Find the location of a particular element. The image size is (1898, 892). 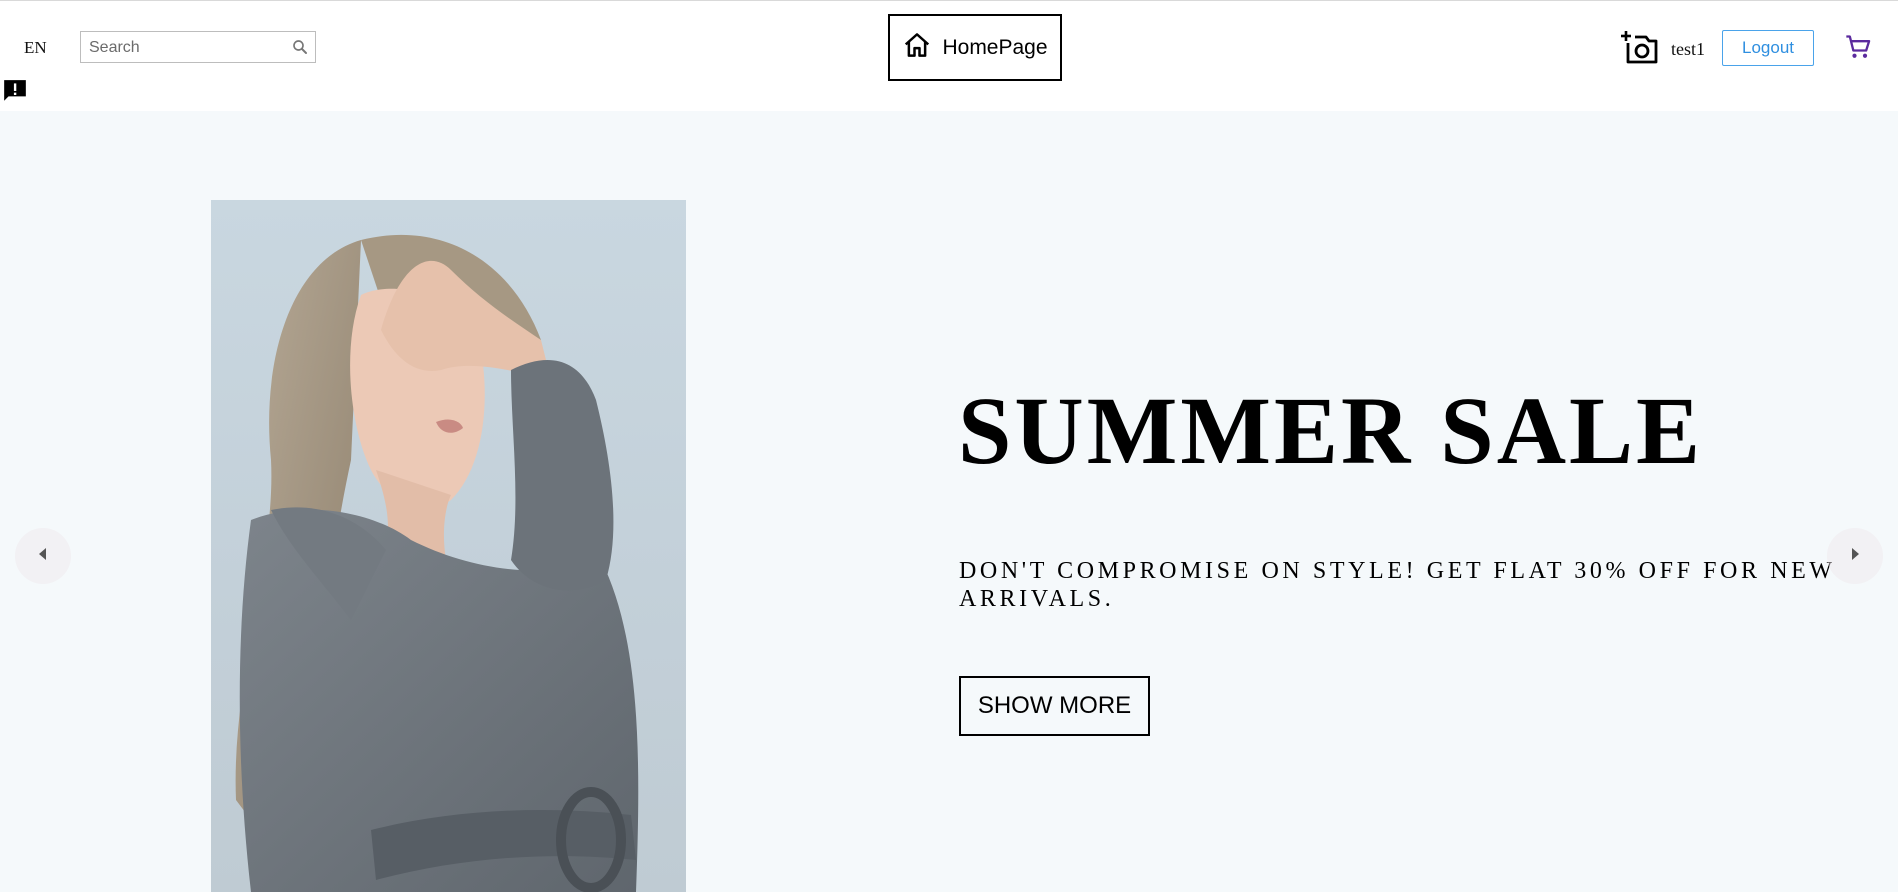

search-input is located at coordinates (184, 48).